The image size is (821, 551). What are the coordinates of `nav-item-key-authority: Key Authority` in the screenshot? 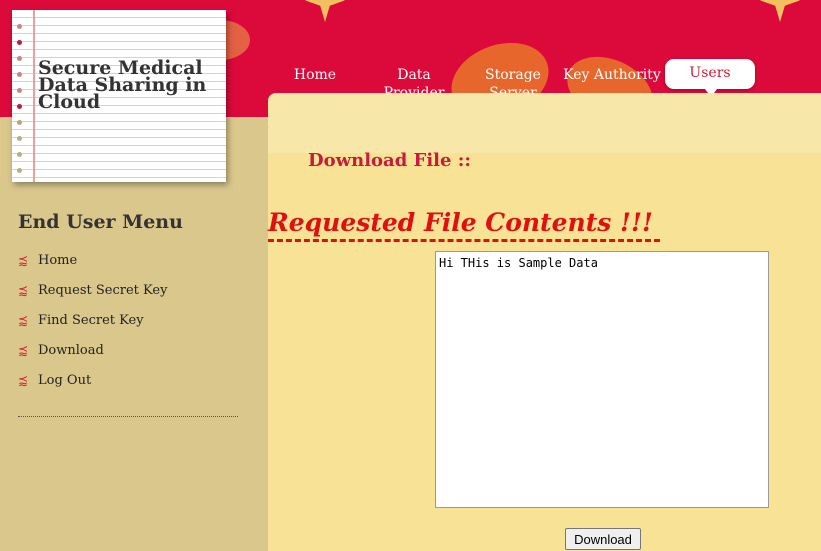 It's located at (612, 75).